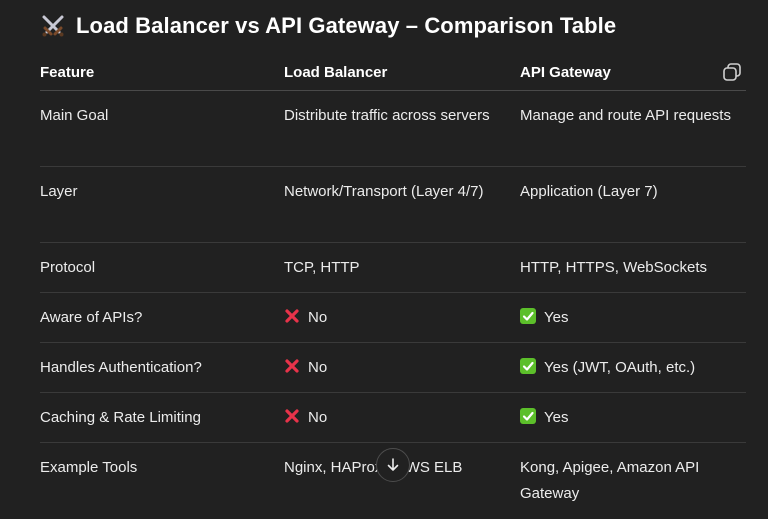  I want to click on scroll-to-bottom-button, so click(393, 465).